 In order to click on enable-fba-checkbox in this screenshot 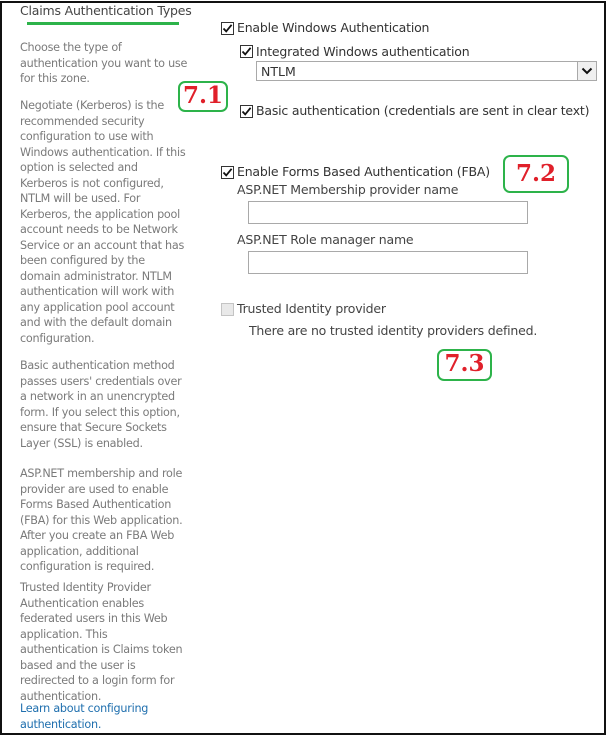, I will do `click(227, 172)`.